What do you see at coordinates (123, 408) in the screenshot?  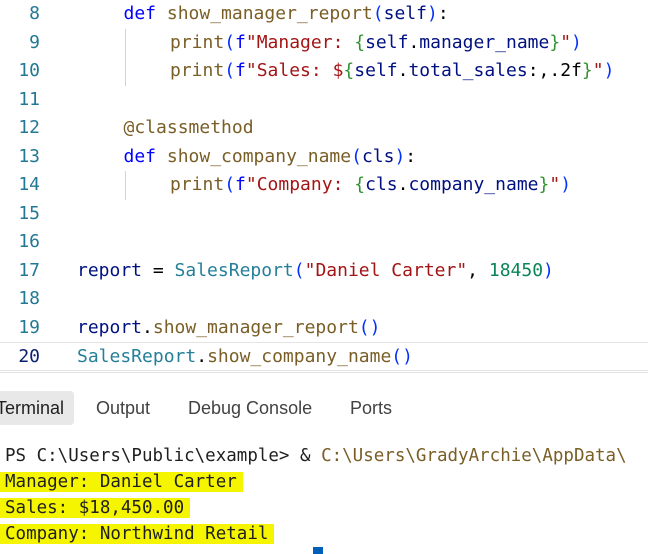 I see `tab-output: Output` at bounding box center [123, 408].